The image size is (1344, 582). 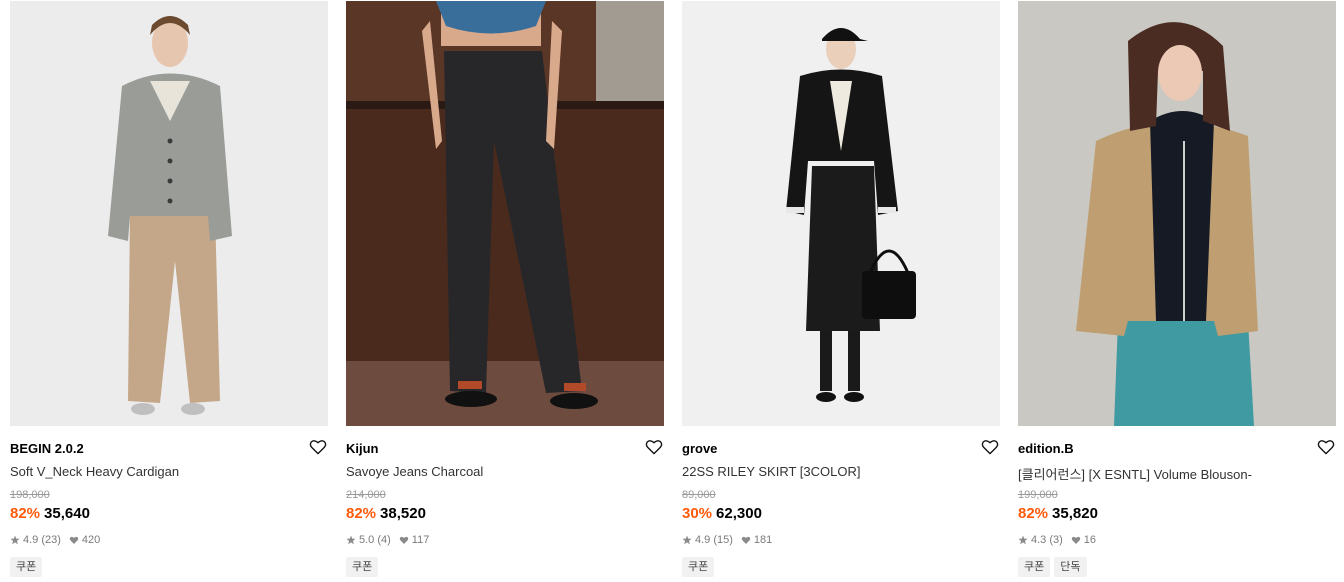 What do you see at coordinates (362, 448) in the screenshot?
I see `brand-name: Kijun` at bounding box center [362, 448].